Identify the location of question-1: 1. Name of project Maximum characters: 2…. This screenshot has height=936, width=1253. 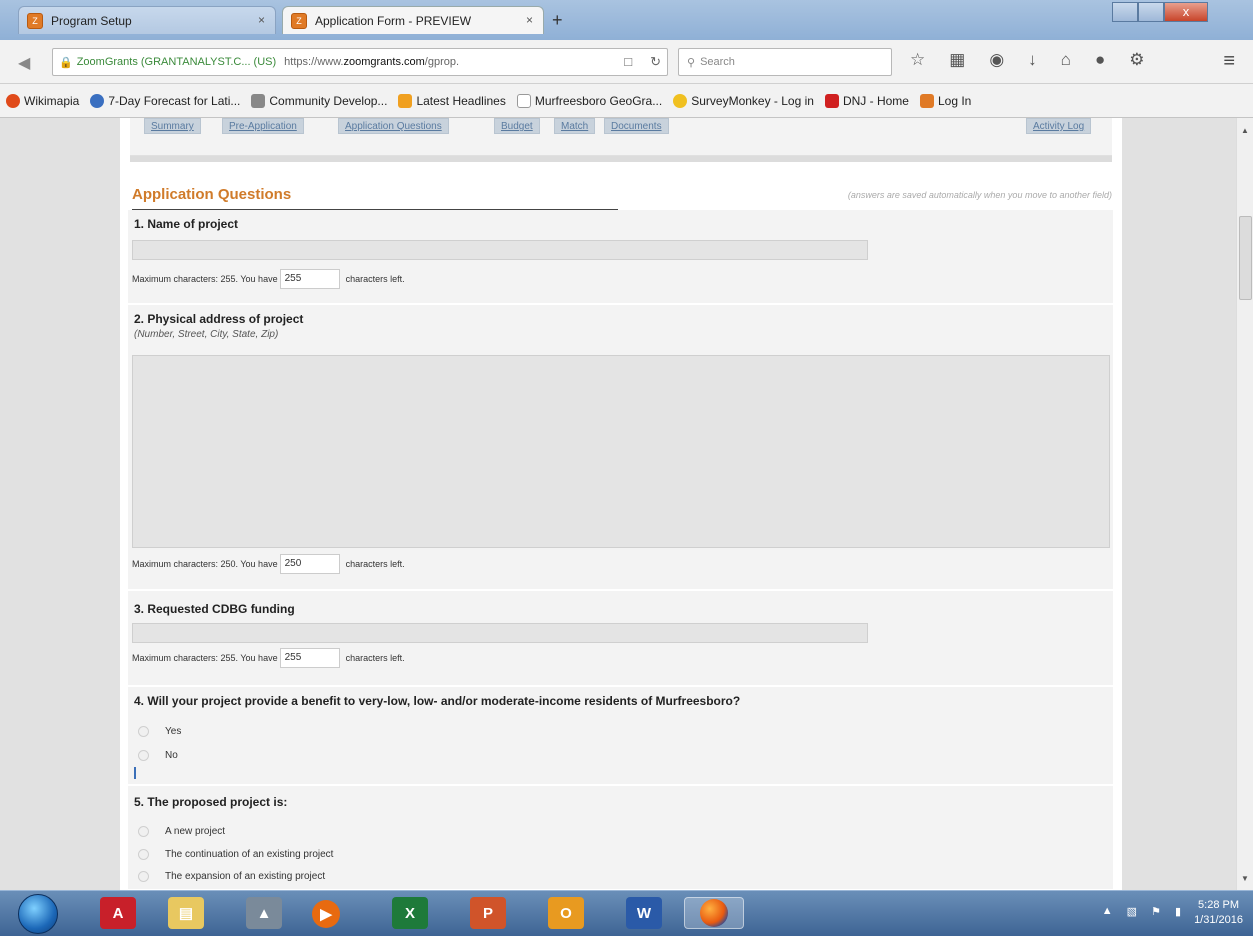
(620, 257).